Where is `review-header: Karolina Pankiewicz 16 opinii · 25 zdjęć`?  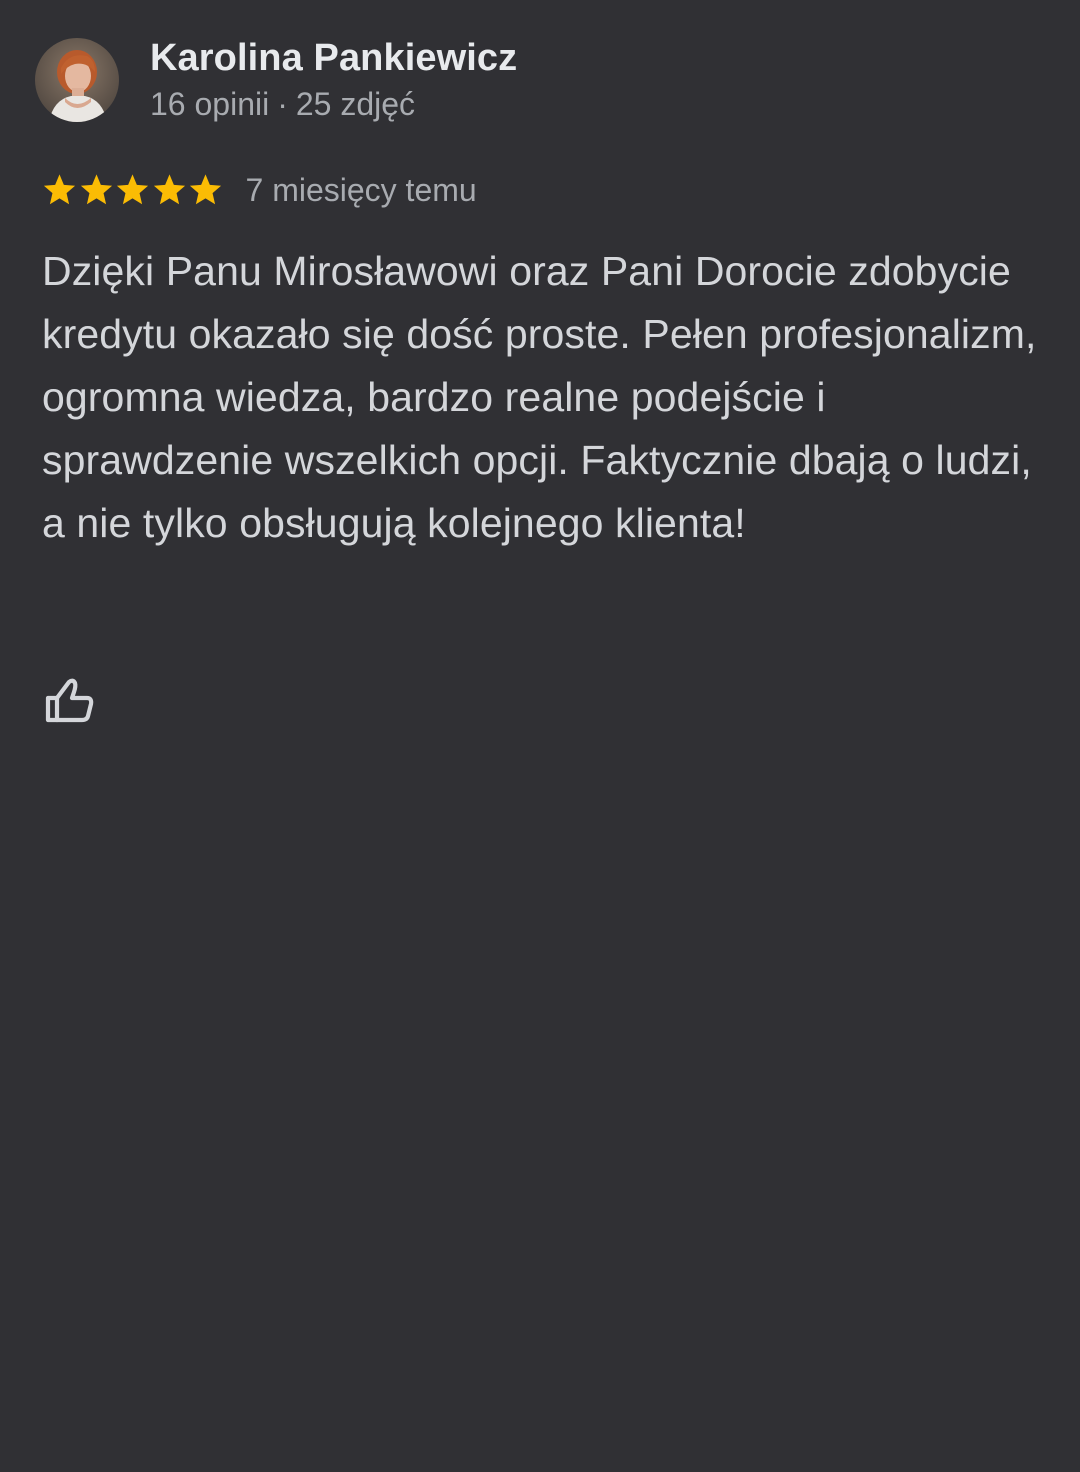
review-header: Karolina Pankiewicz 16 opinii · 25 zdjęć is located at coordinates (276, 80).